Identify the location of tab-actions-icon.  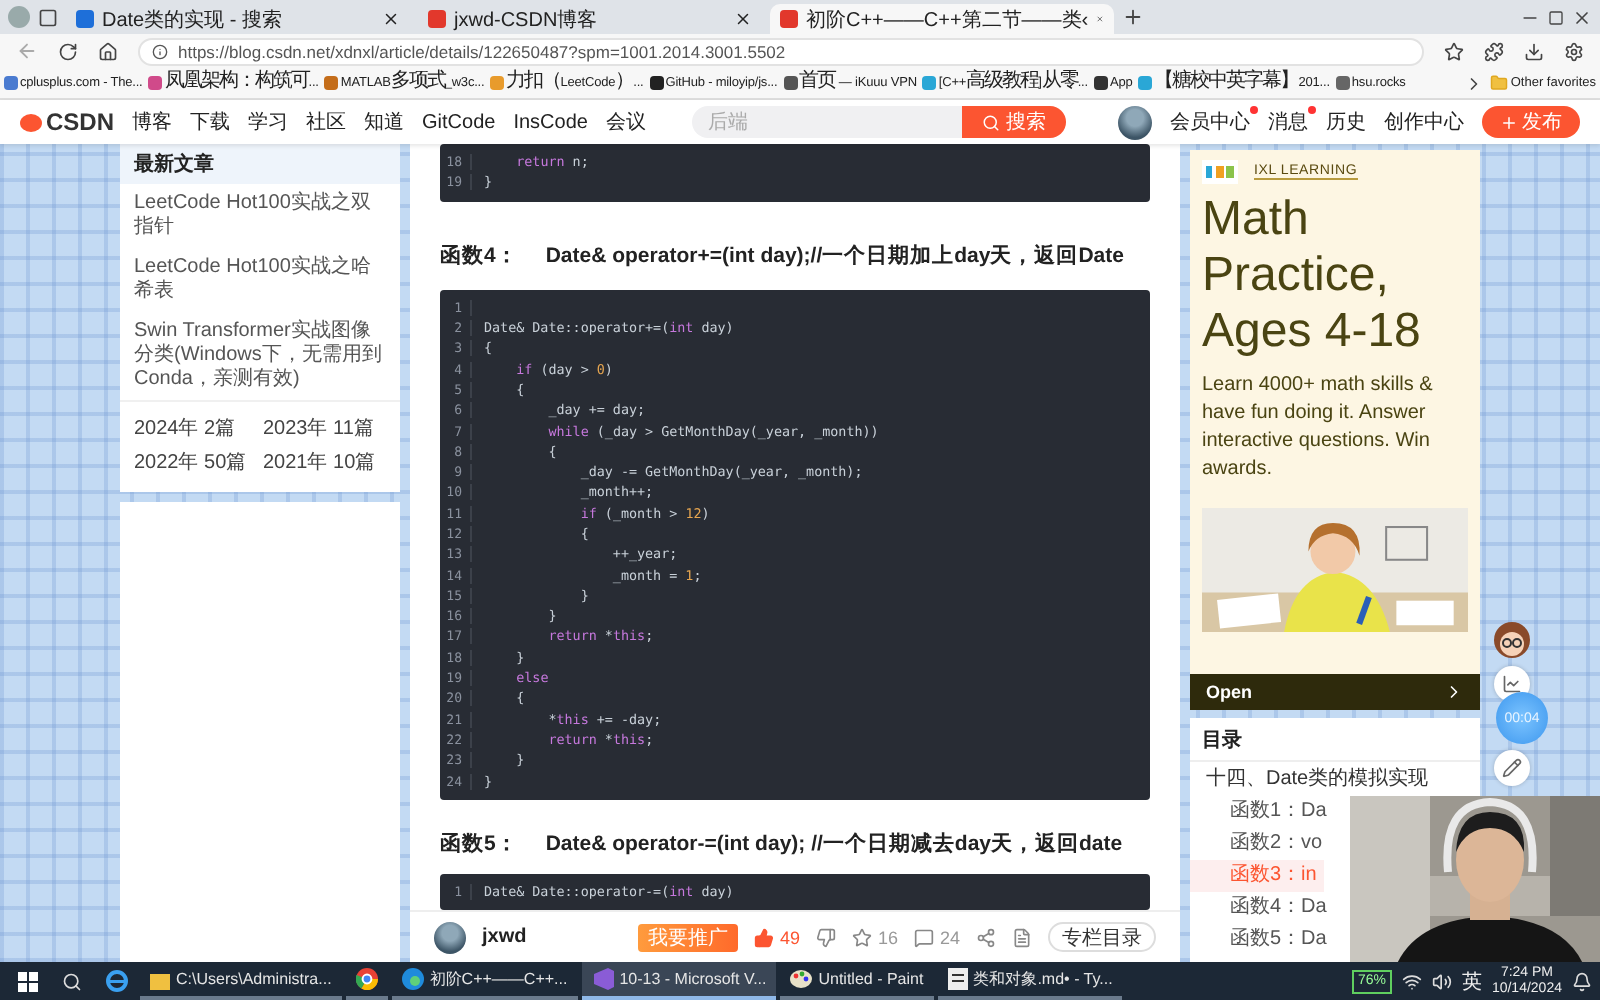
(48, 17).